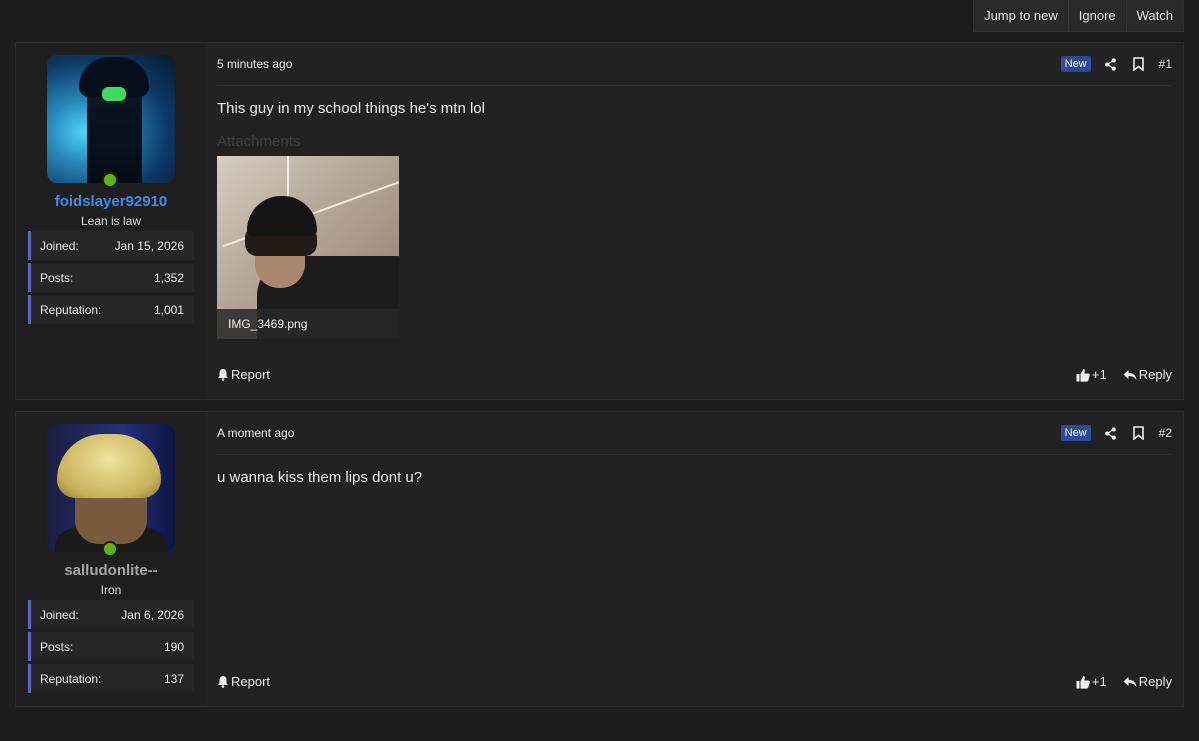 The height and width of the screenshot is (741, 1199). What do you see at coordinates (254, 64) in the screenshot?
I see `post-timestamp: 5 minutes ago` at bounding box center [254, 64].